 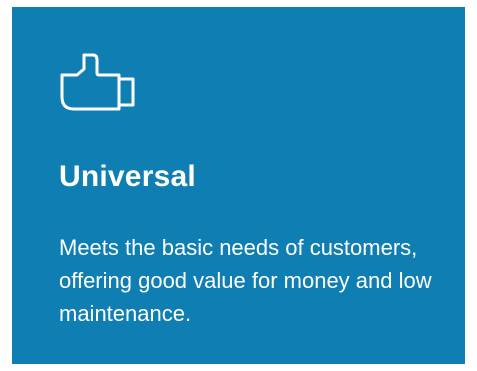 What do you see at coordinates (100, 82) in the screenshot?
I see `thumbs-up-icon` at bounding box center [100, 82].